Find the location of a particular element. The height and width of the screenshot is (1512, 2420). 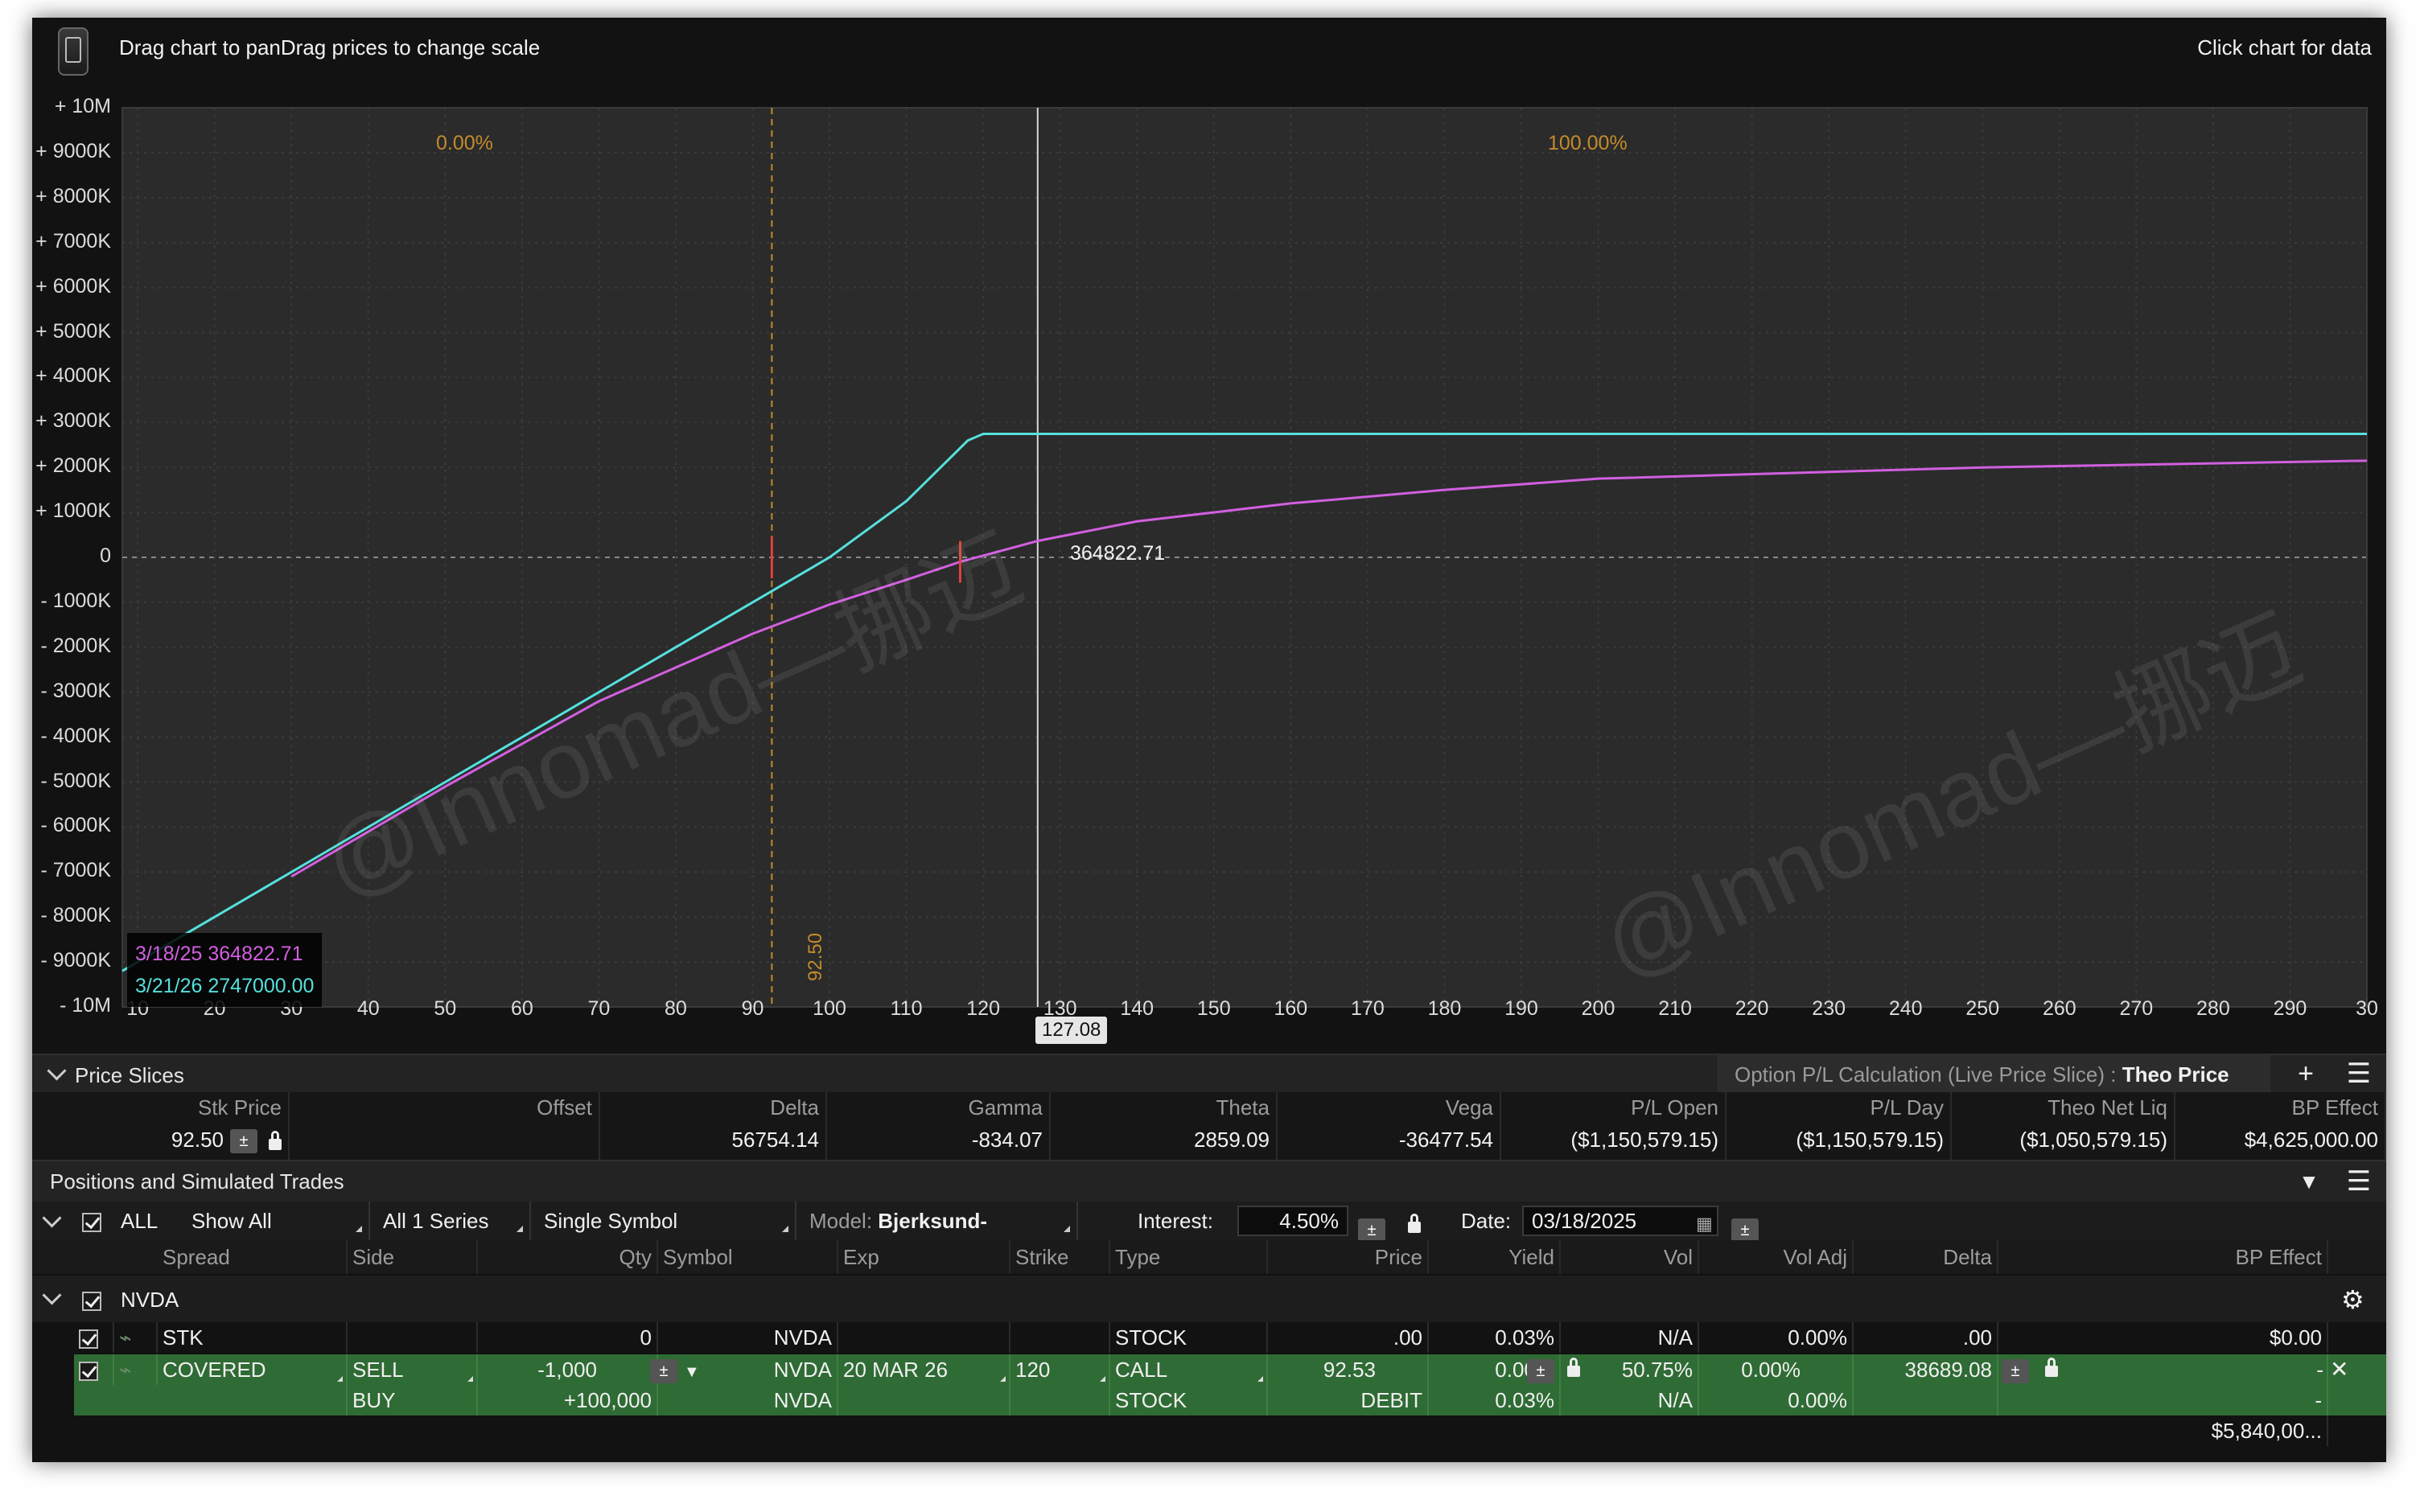

slice-col-value: -834.07 is located at coordinates (1007, 1140).